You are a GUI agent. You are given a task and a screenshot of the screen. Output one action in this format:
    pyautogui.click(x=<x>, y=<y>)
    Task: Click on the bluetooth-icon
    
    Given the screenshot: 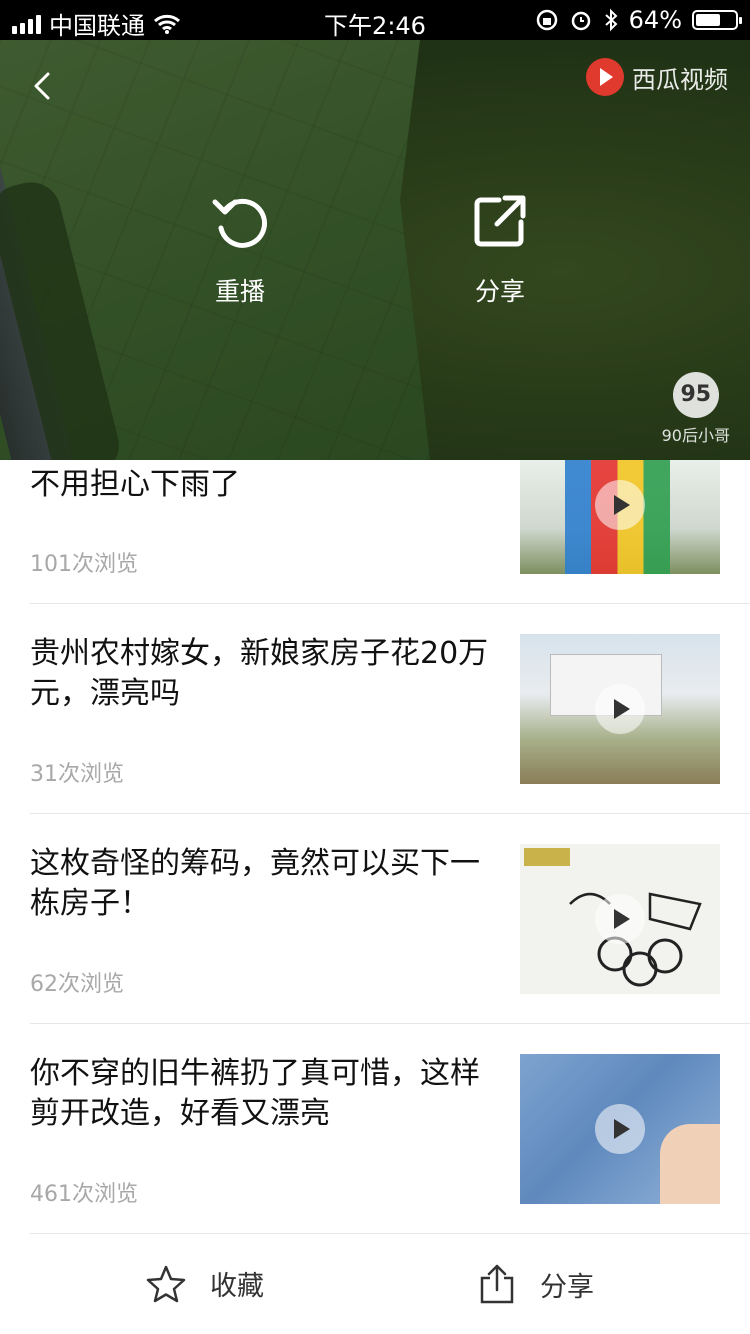 What is the action you would take?
    pyautogui.click(x=611, y=20)
    